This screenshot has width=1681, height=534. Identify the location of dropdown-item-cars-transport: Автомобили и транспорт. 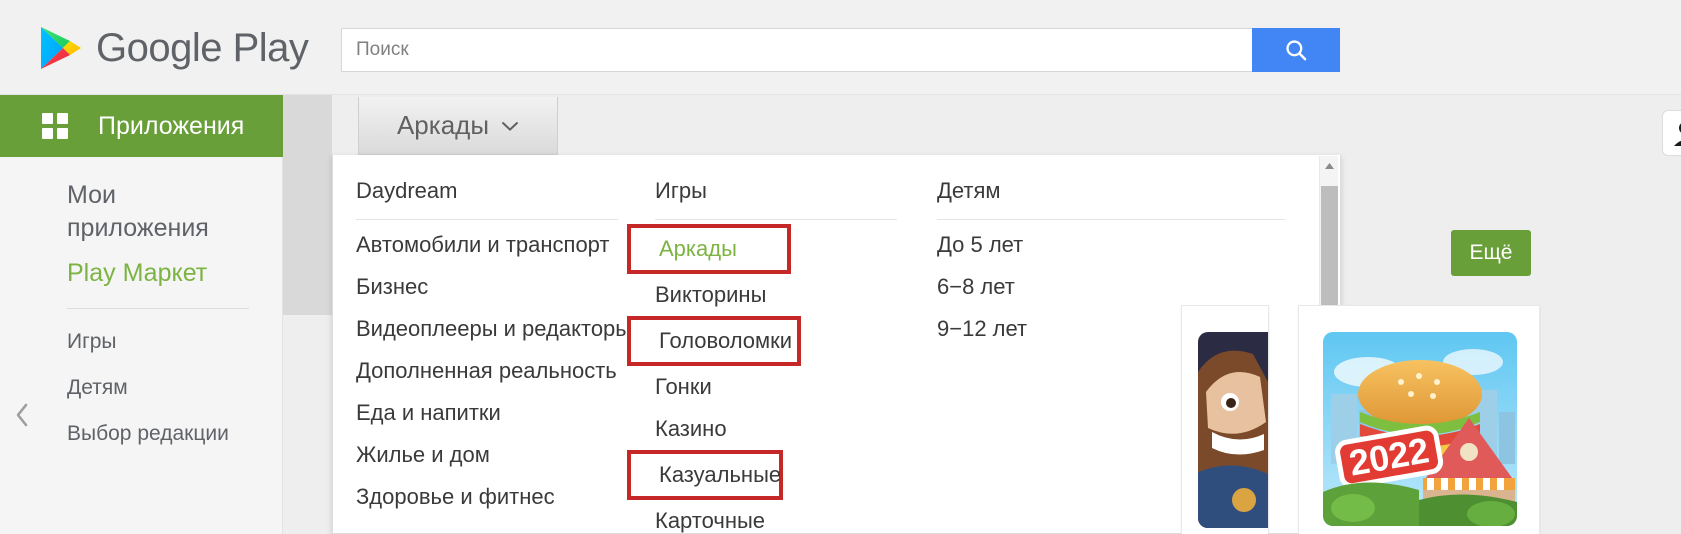
(491, 245).